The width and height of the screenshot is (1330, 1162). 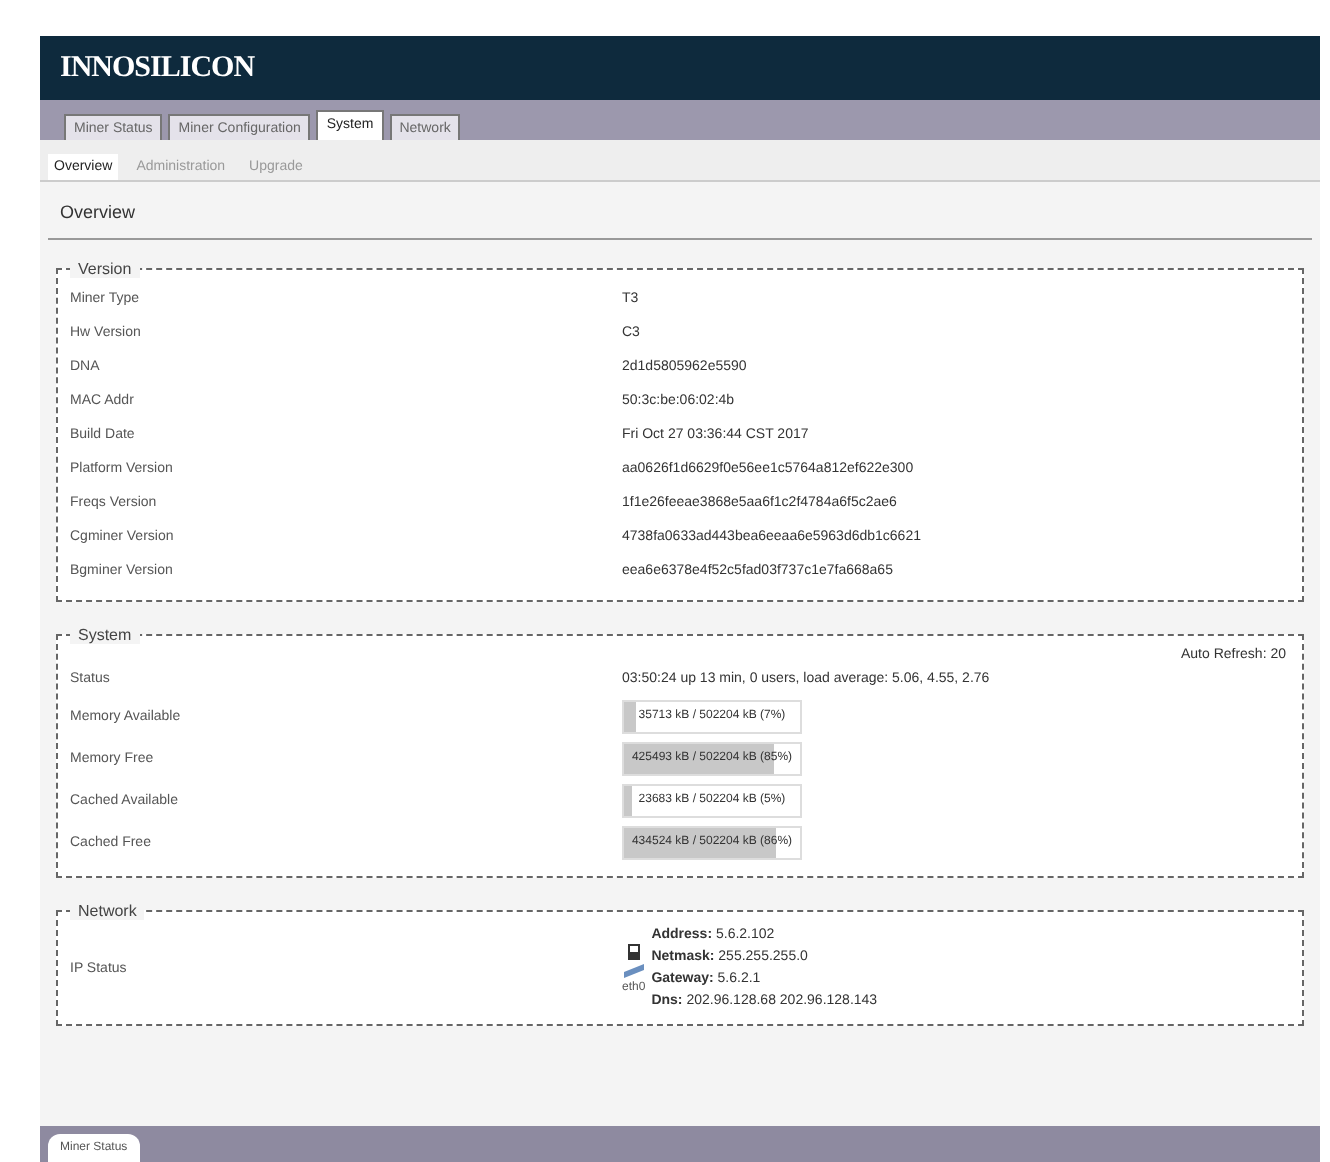 What do you see at coordinates (105, 269) in the screenshot?
I see `panel-legend: Version` at bounding box center [105, 269].